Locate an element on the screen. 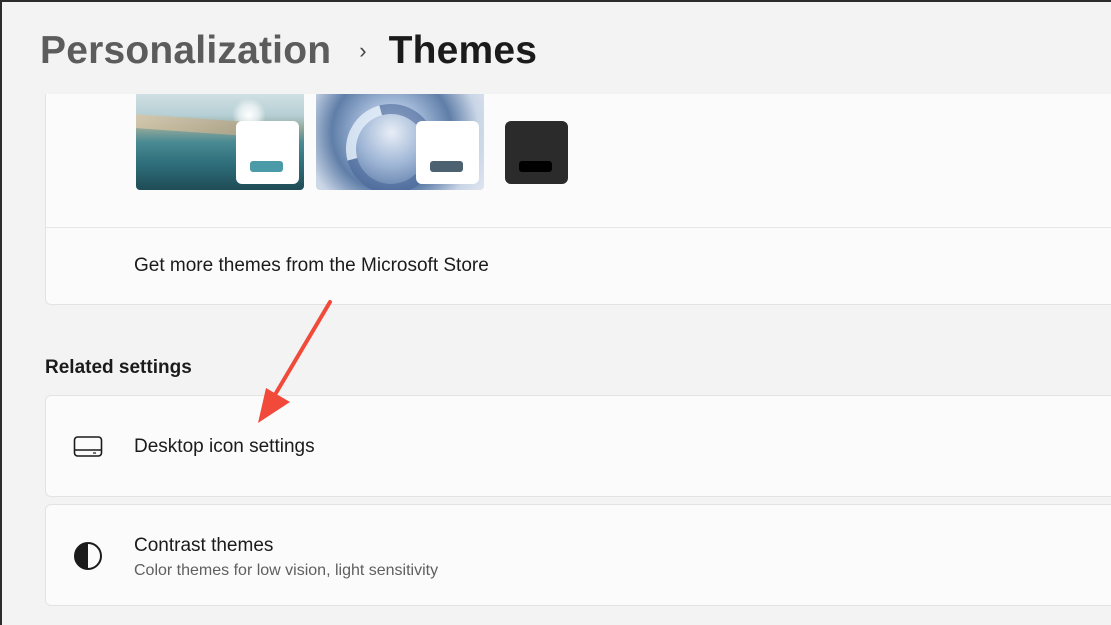 Image resolution: width=1111 pixels, height=625 pixels. desktop-icon-settings-label: Desktop icon settings is located at coordinates (224, 446).